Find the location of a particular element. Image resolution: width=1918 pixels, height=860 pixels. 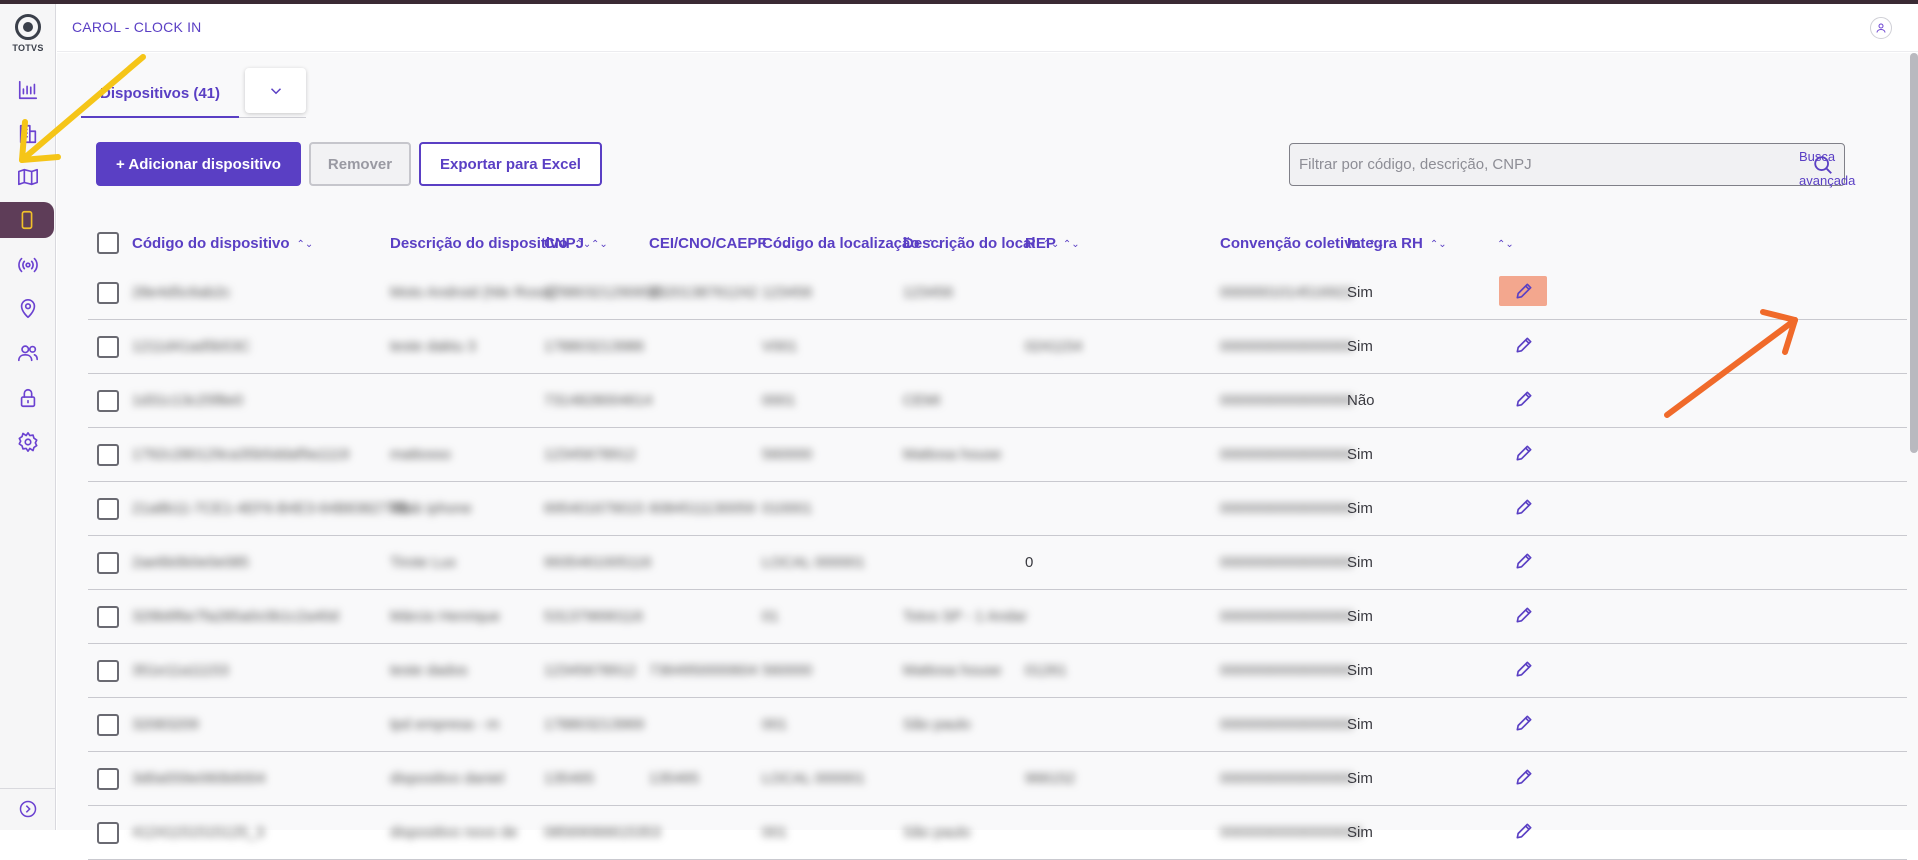

export-excel-button: Exportar para Excel is located at coordinates (510, 164).